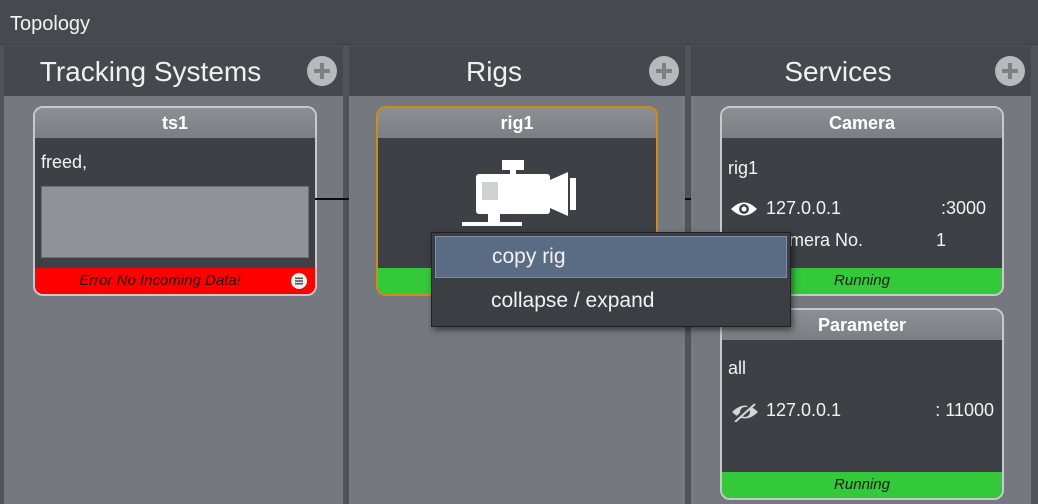  Describe the element at coordinates (940, 240) in the screenshot. I see `camera-number: 1` at that location.